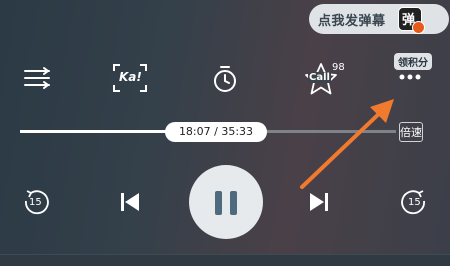 Image resolution: width=450 pixels, height=266 pixels. I want to click on pause-icon-bar, so click(233, 203).